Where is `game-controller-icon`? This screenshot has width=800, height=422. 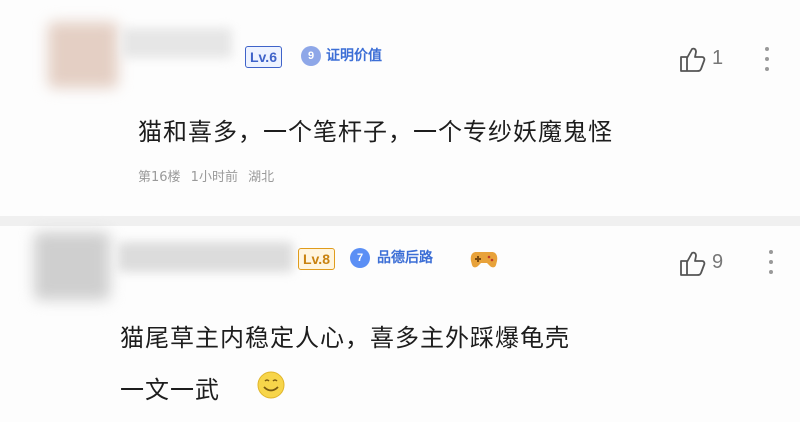 game-controller-icon is located at coordinates (484, 260).